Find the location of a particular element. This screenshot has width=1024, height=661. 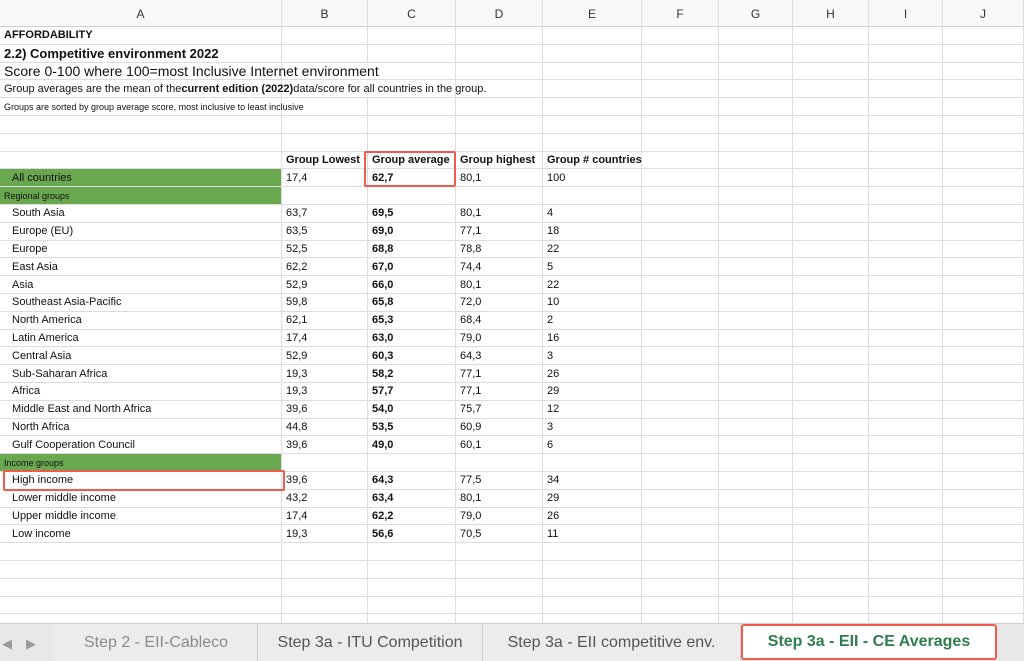

row-label: Asia is located at coordinates (141, 284).